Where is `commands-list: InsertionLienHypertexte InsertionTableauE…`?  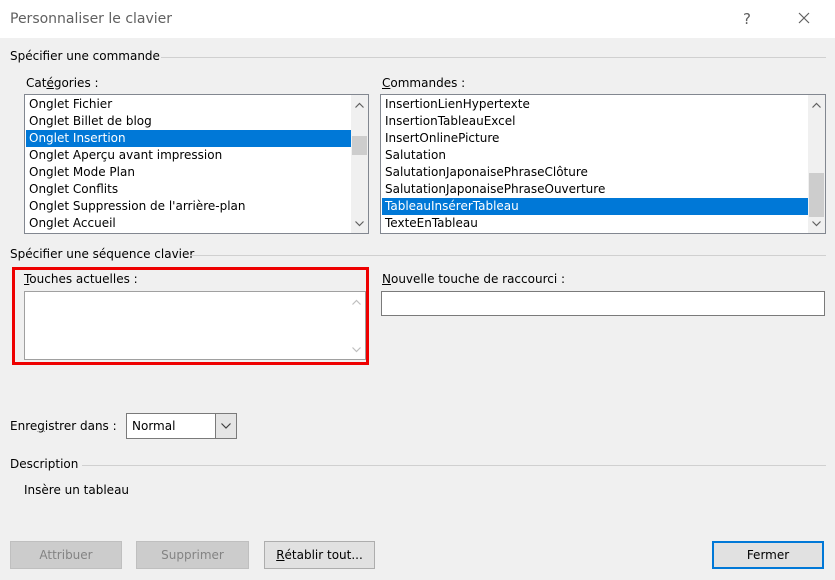
commands-list: InsertionLienHypertexte InsertionTableauE… is located at coordinates (595, 164).